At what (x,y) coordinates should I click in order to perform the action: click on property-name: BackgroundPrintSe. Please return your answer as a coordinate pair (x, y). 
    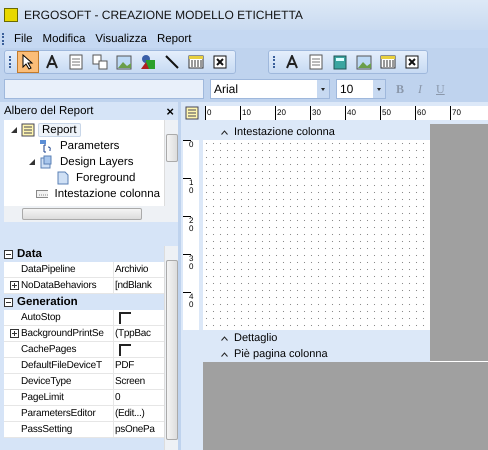
    Looking at the image, I should click on (62, 333).